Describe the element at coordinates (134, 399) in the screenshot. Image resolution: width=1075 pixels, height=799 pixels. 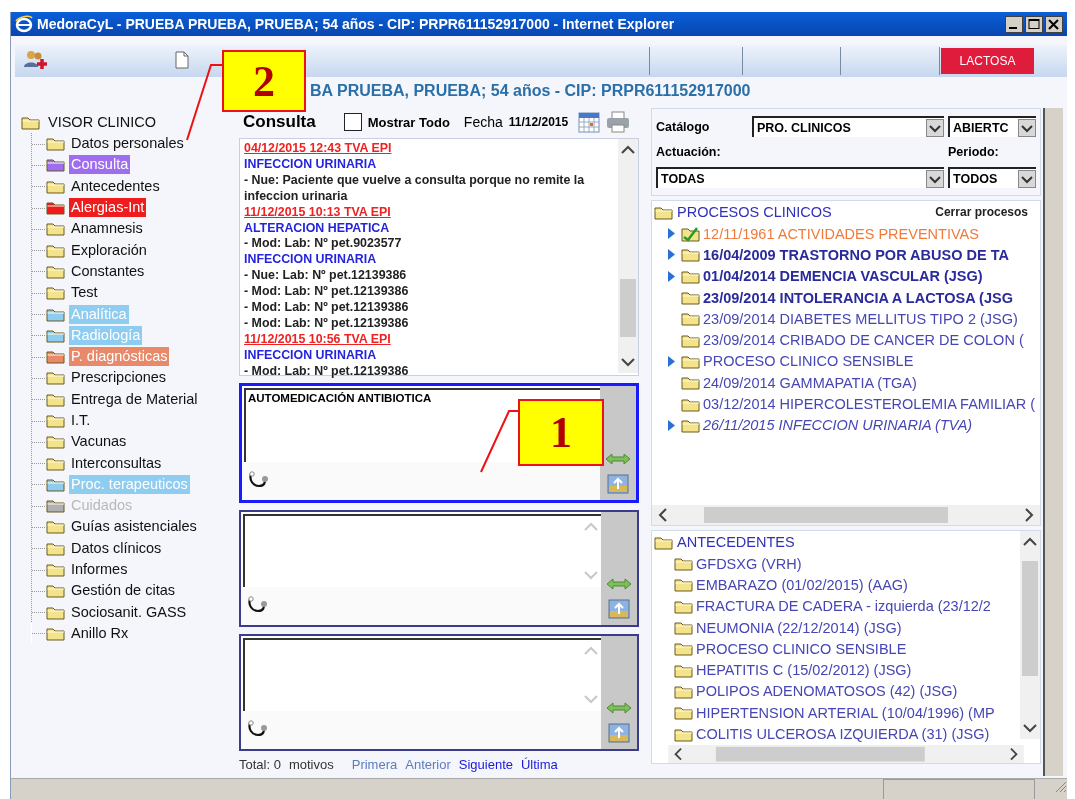
I see `sidebar-item: Entrega de Material` at that location.